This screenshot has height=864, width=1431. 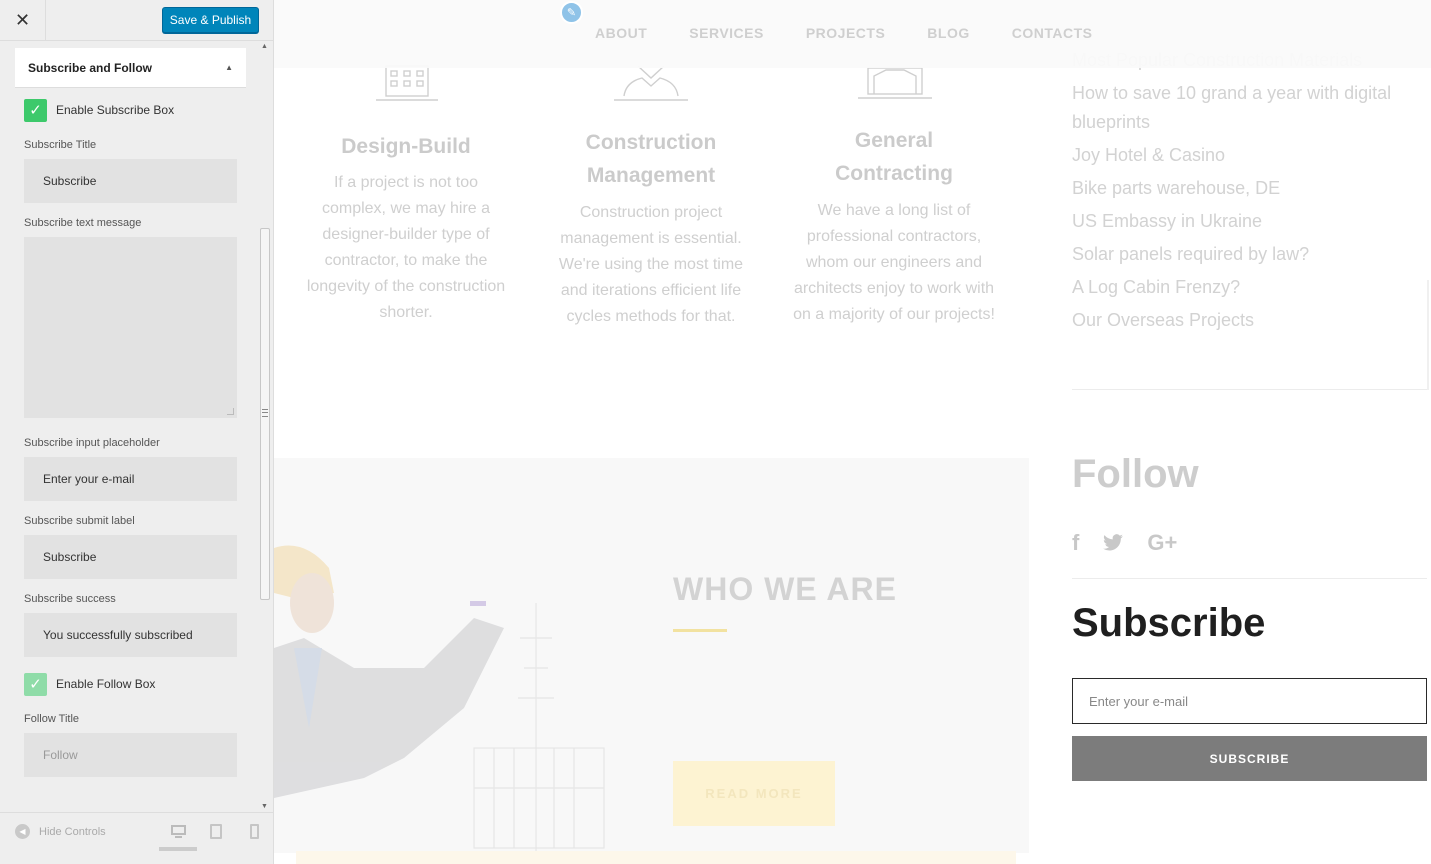 What do you see at coordinates (179, 832) in the screenshot?
I see `desktop-icon` at bounding box center [179, 832].